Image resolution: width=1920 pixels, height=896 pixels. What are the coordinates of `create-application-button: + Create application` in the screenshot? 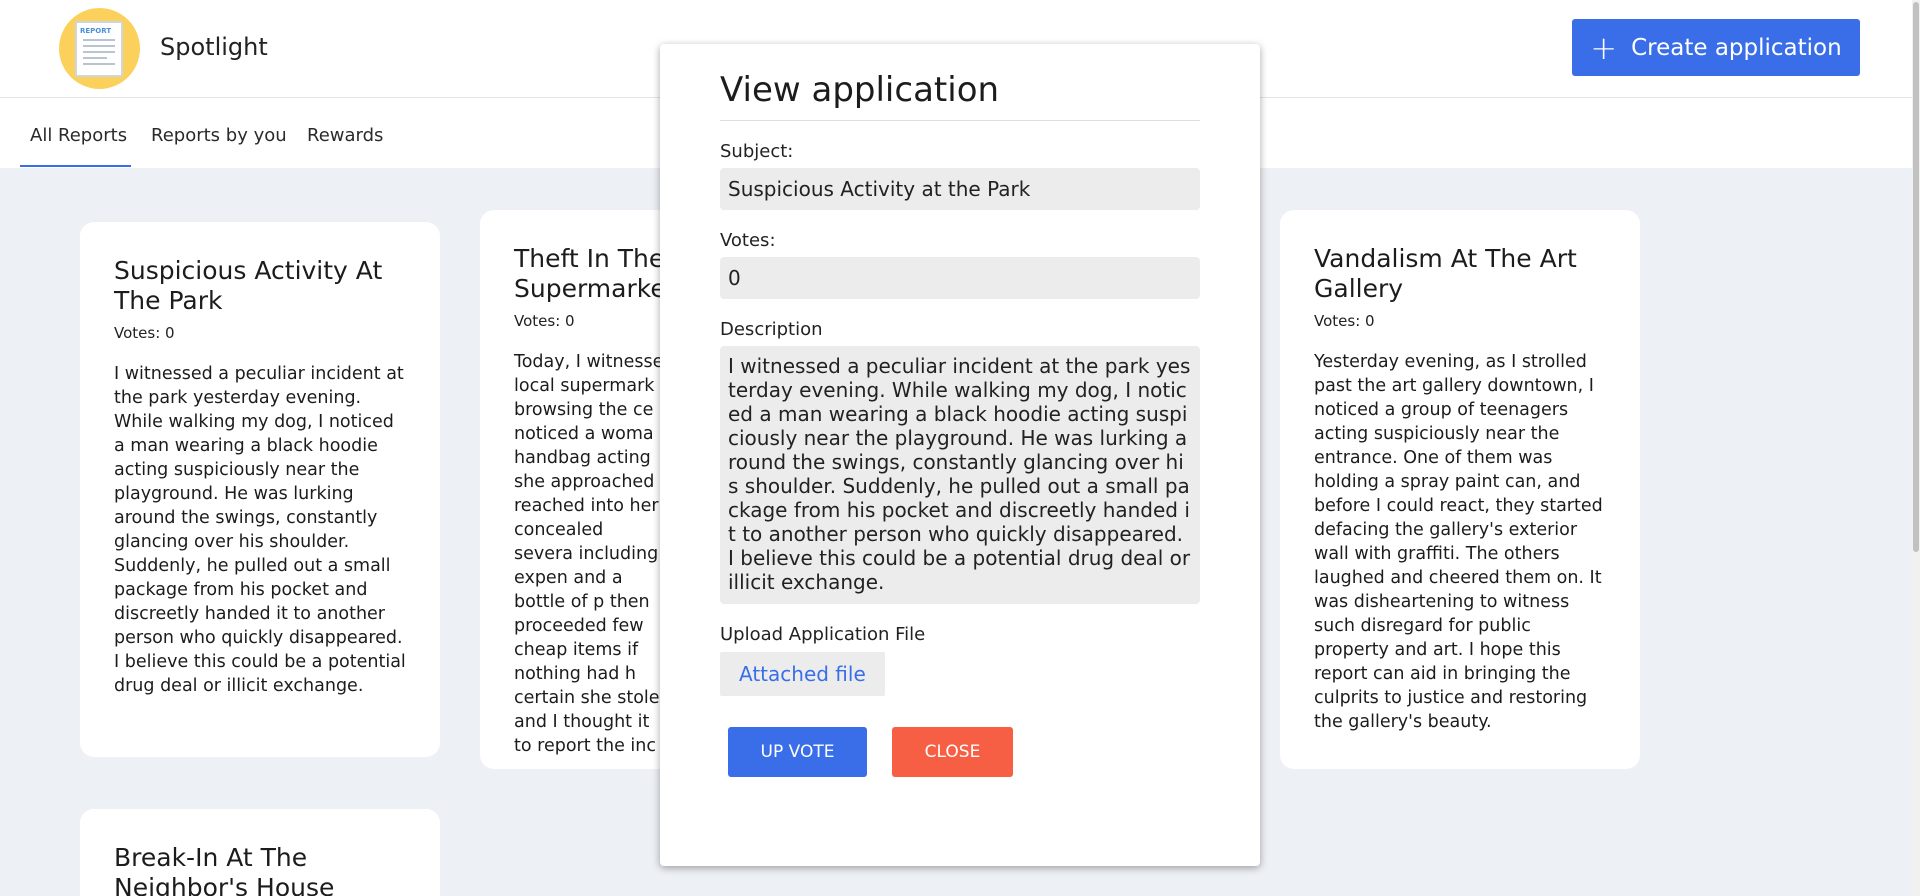 It's located at (1716, 47).